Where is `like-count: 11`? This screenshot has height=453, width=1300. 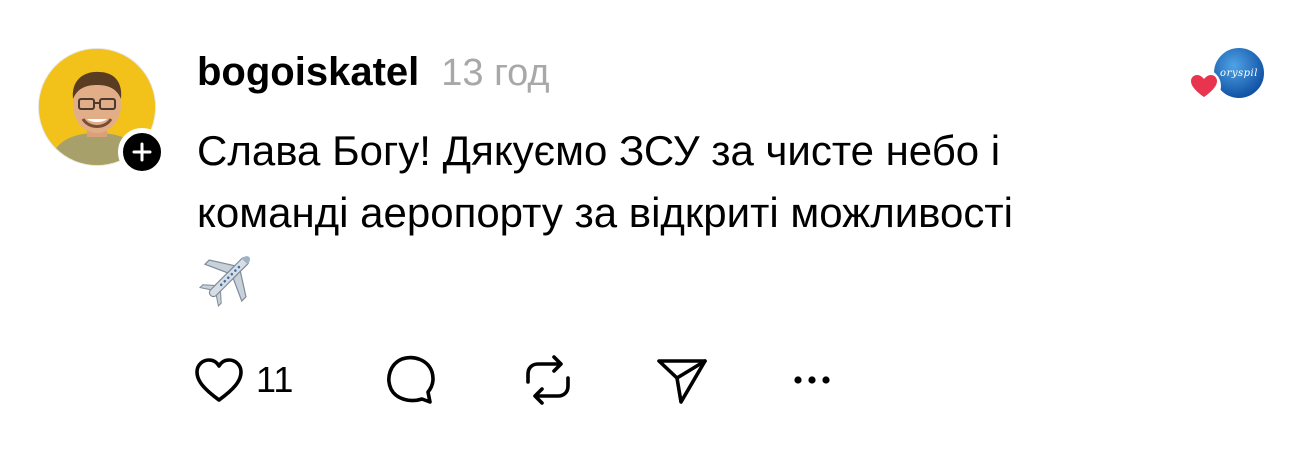
like-count: 11 is located at coordinates (275, 379).